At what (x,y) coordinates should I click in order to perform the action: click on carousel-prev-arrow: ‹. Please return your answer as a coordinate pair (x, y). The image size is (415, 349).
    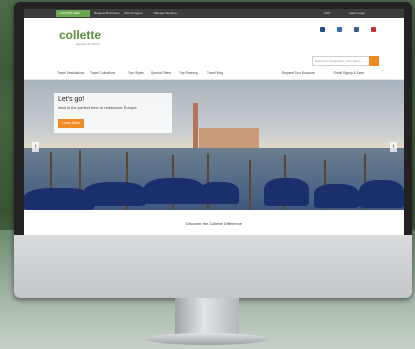
    Looking at the image, I should click on (35, 147).